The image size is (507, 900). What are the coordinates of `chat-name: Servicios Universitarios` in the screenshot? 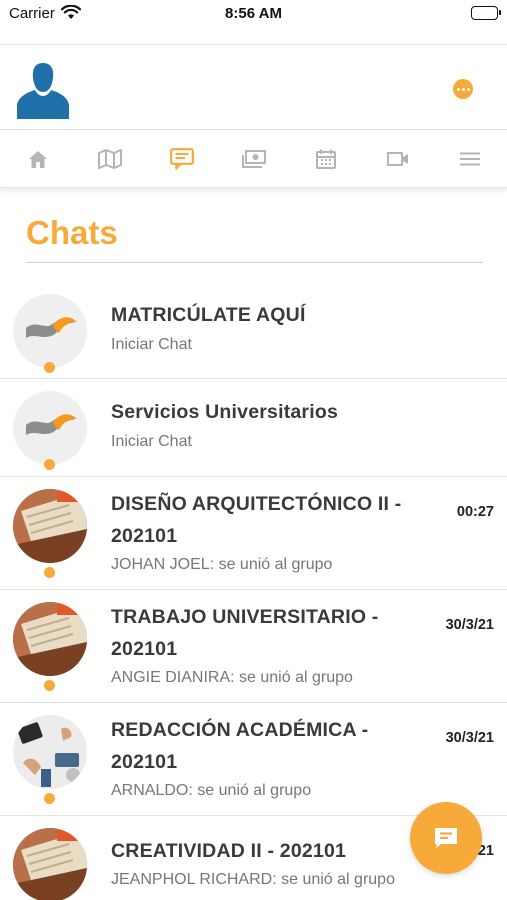 It's located at (224, 412).